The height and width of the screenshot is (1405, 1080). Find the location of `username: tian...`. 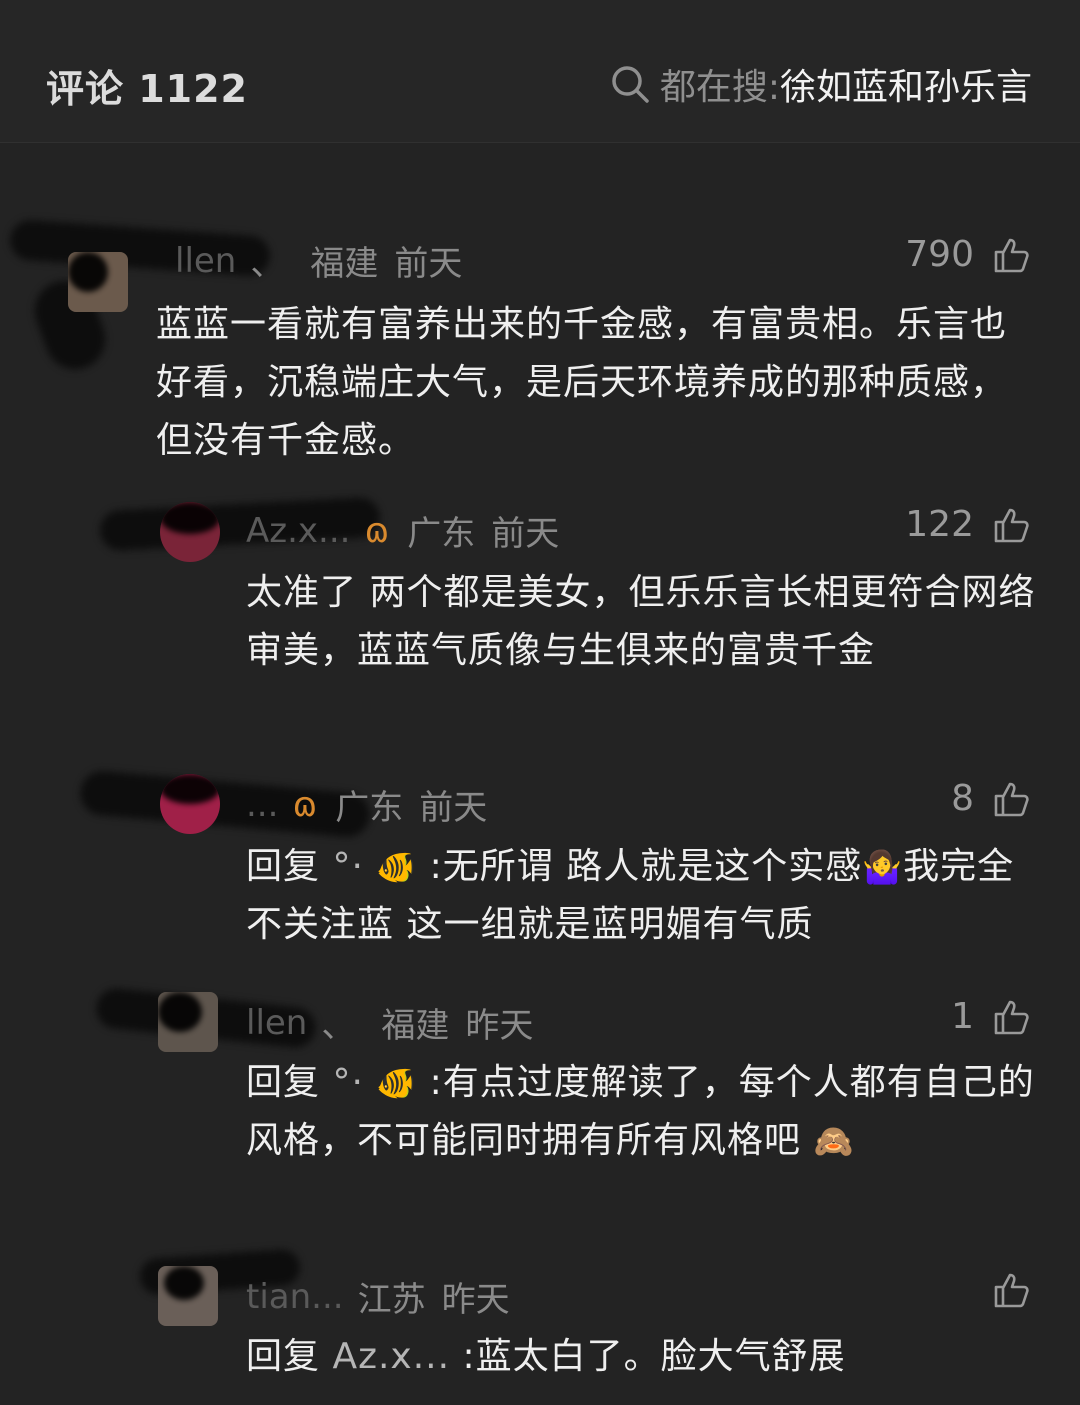

username: tian... is located at coordinates (295, 1297).